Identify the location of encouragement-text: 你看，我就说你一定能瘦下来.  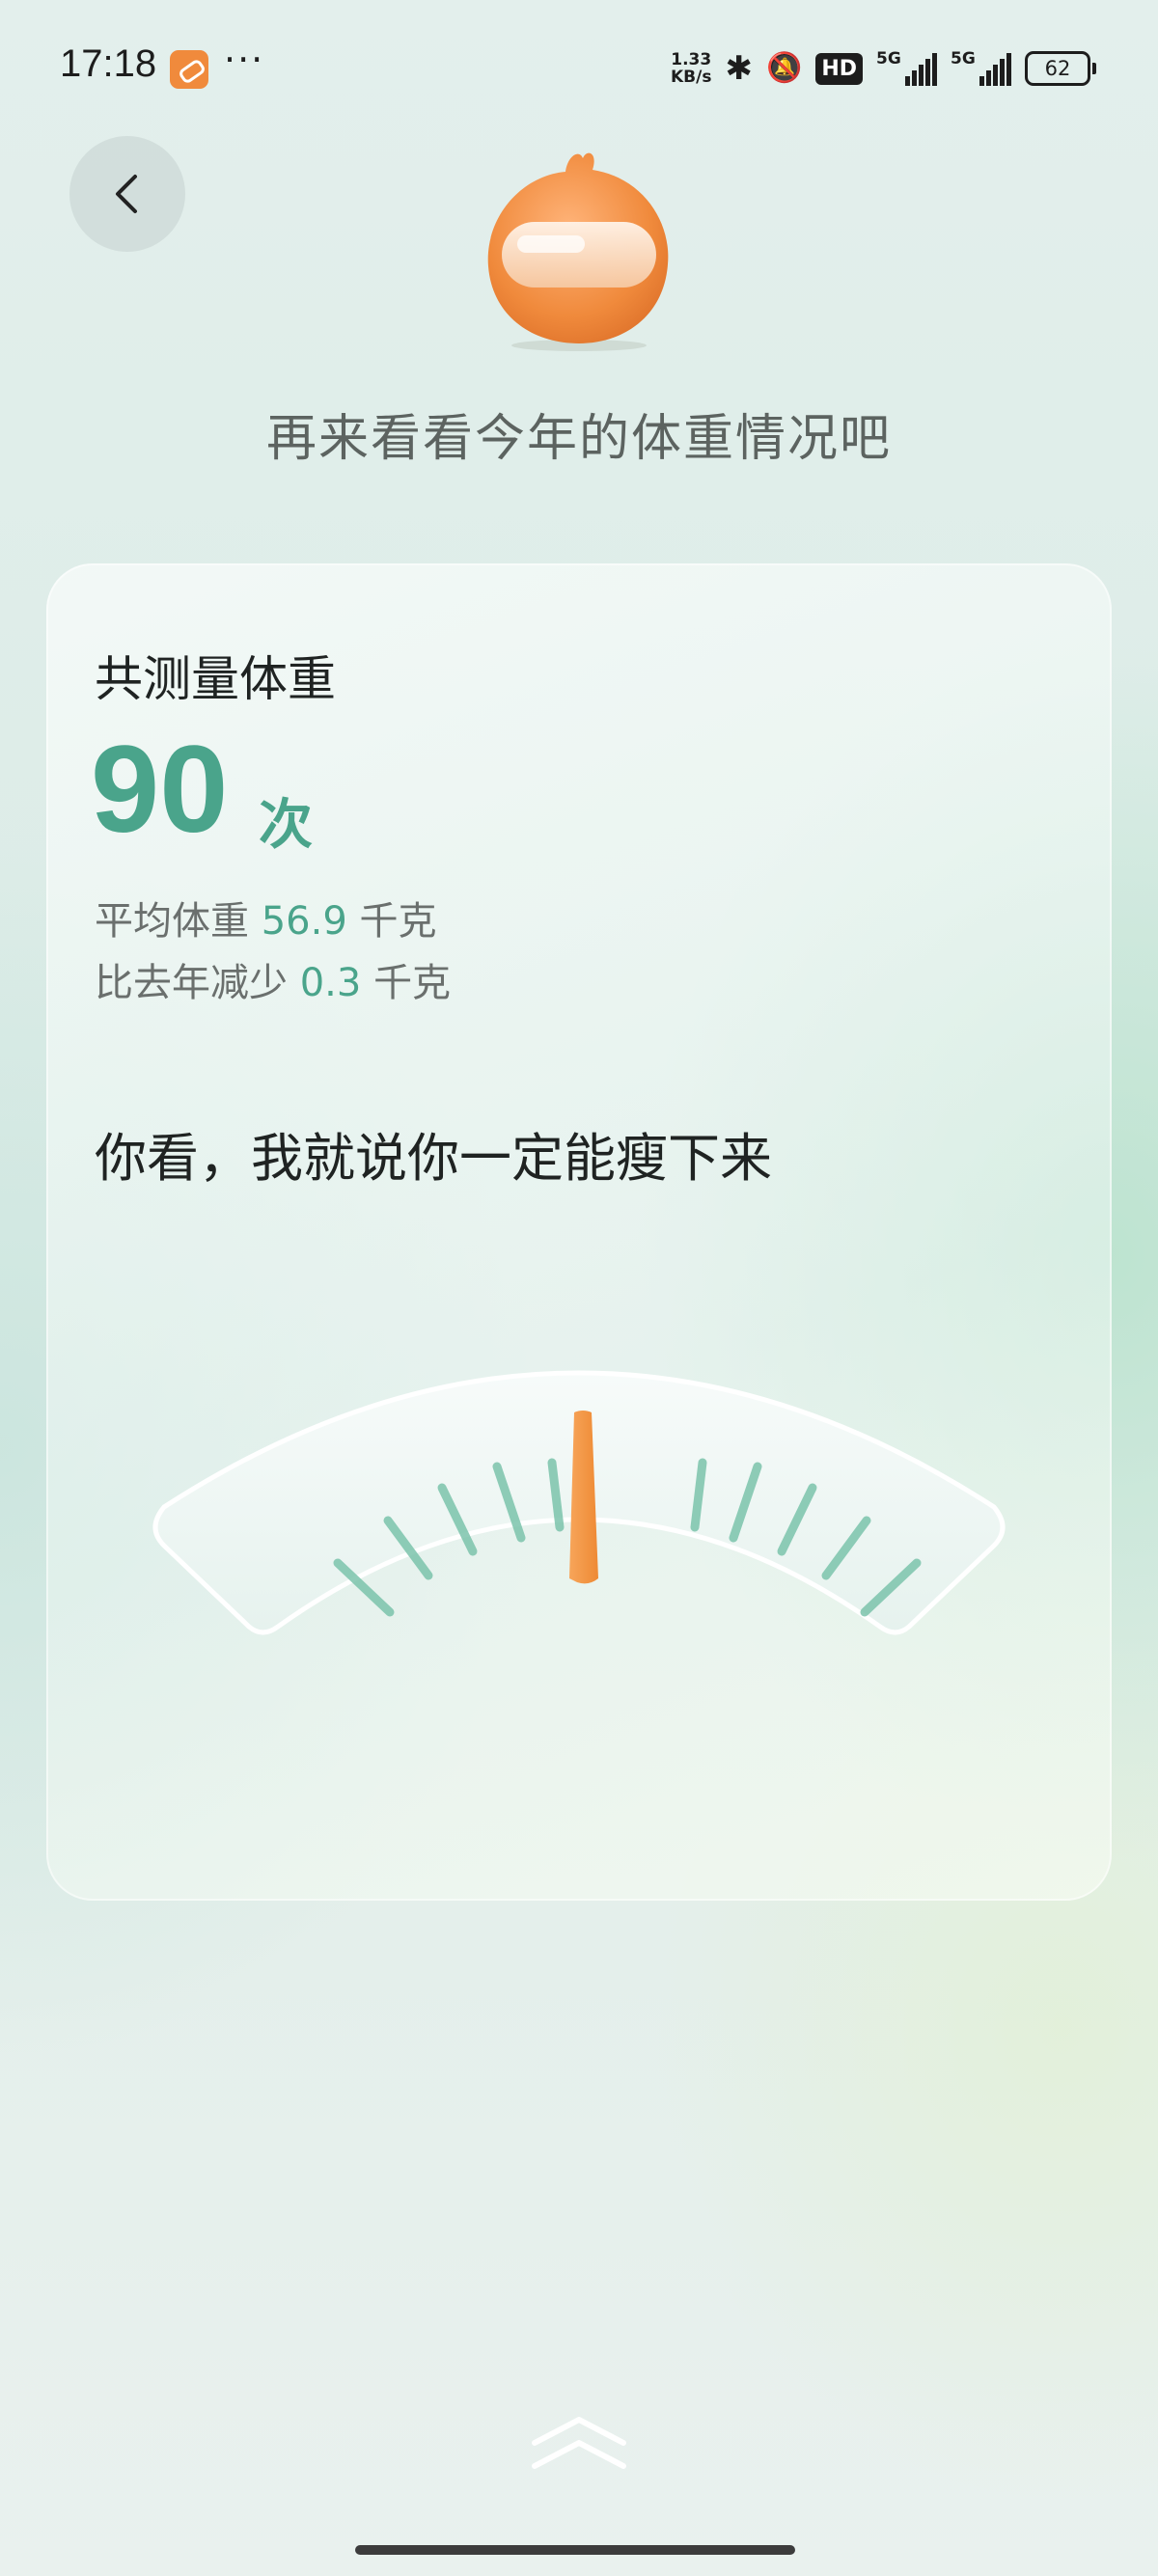
(433, 1158).